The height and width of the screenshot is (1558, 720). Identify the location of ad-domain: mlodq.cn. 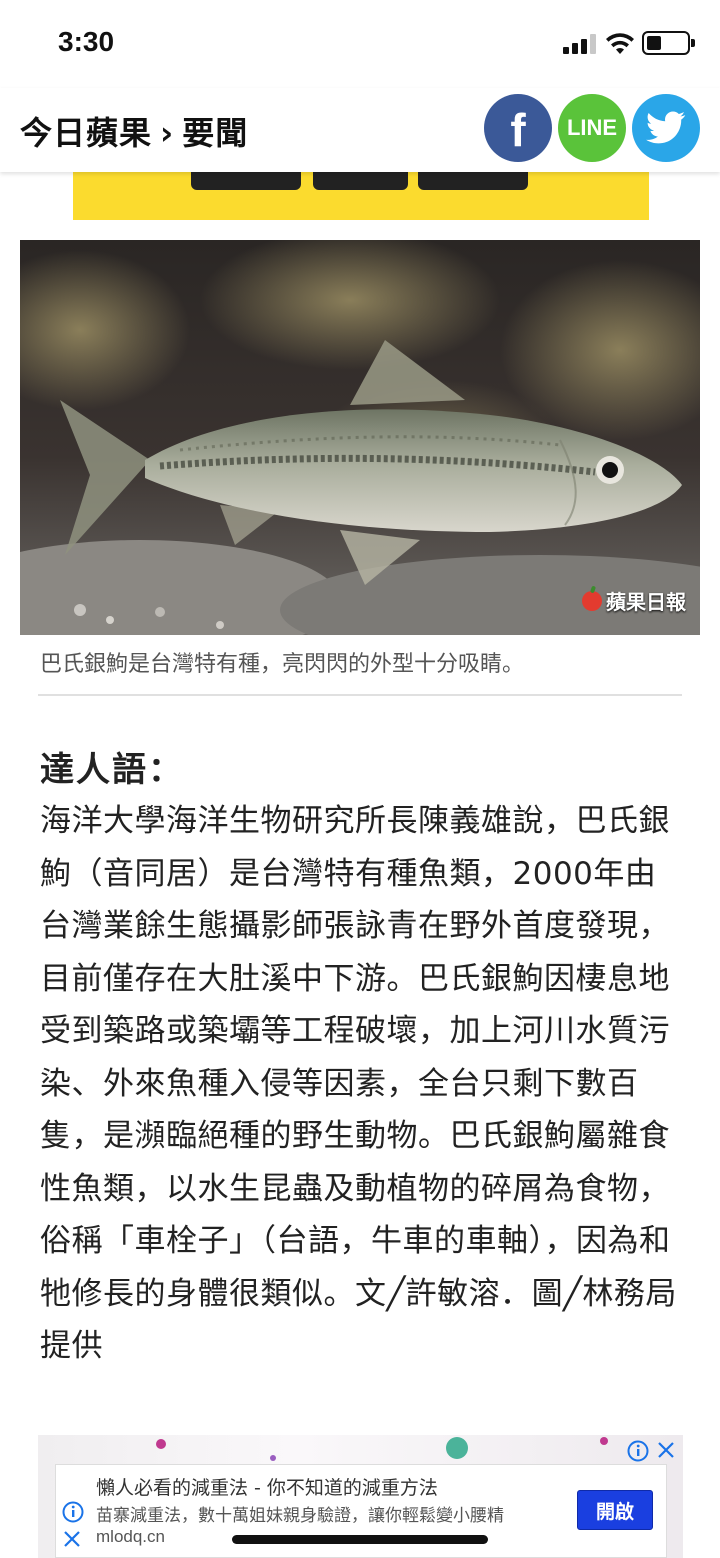
(130, 1536).